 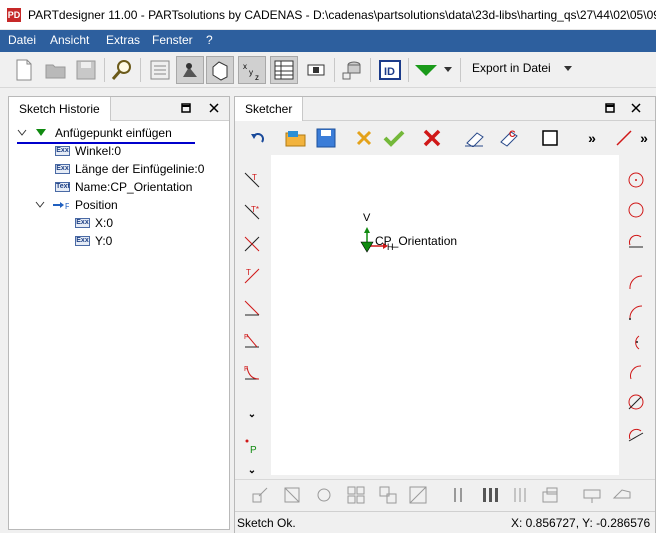 What do you see at coordinates (292, 495) in the screenshot?
I see `scale-icon` at bounding box center [292, 495].